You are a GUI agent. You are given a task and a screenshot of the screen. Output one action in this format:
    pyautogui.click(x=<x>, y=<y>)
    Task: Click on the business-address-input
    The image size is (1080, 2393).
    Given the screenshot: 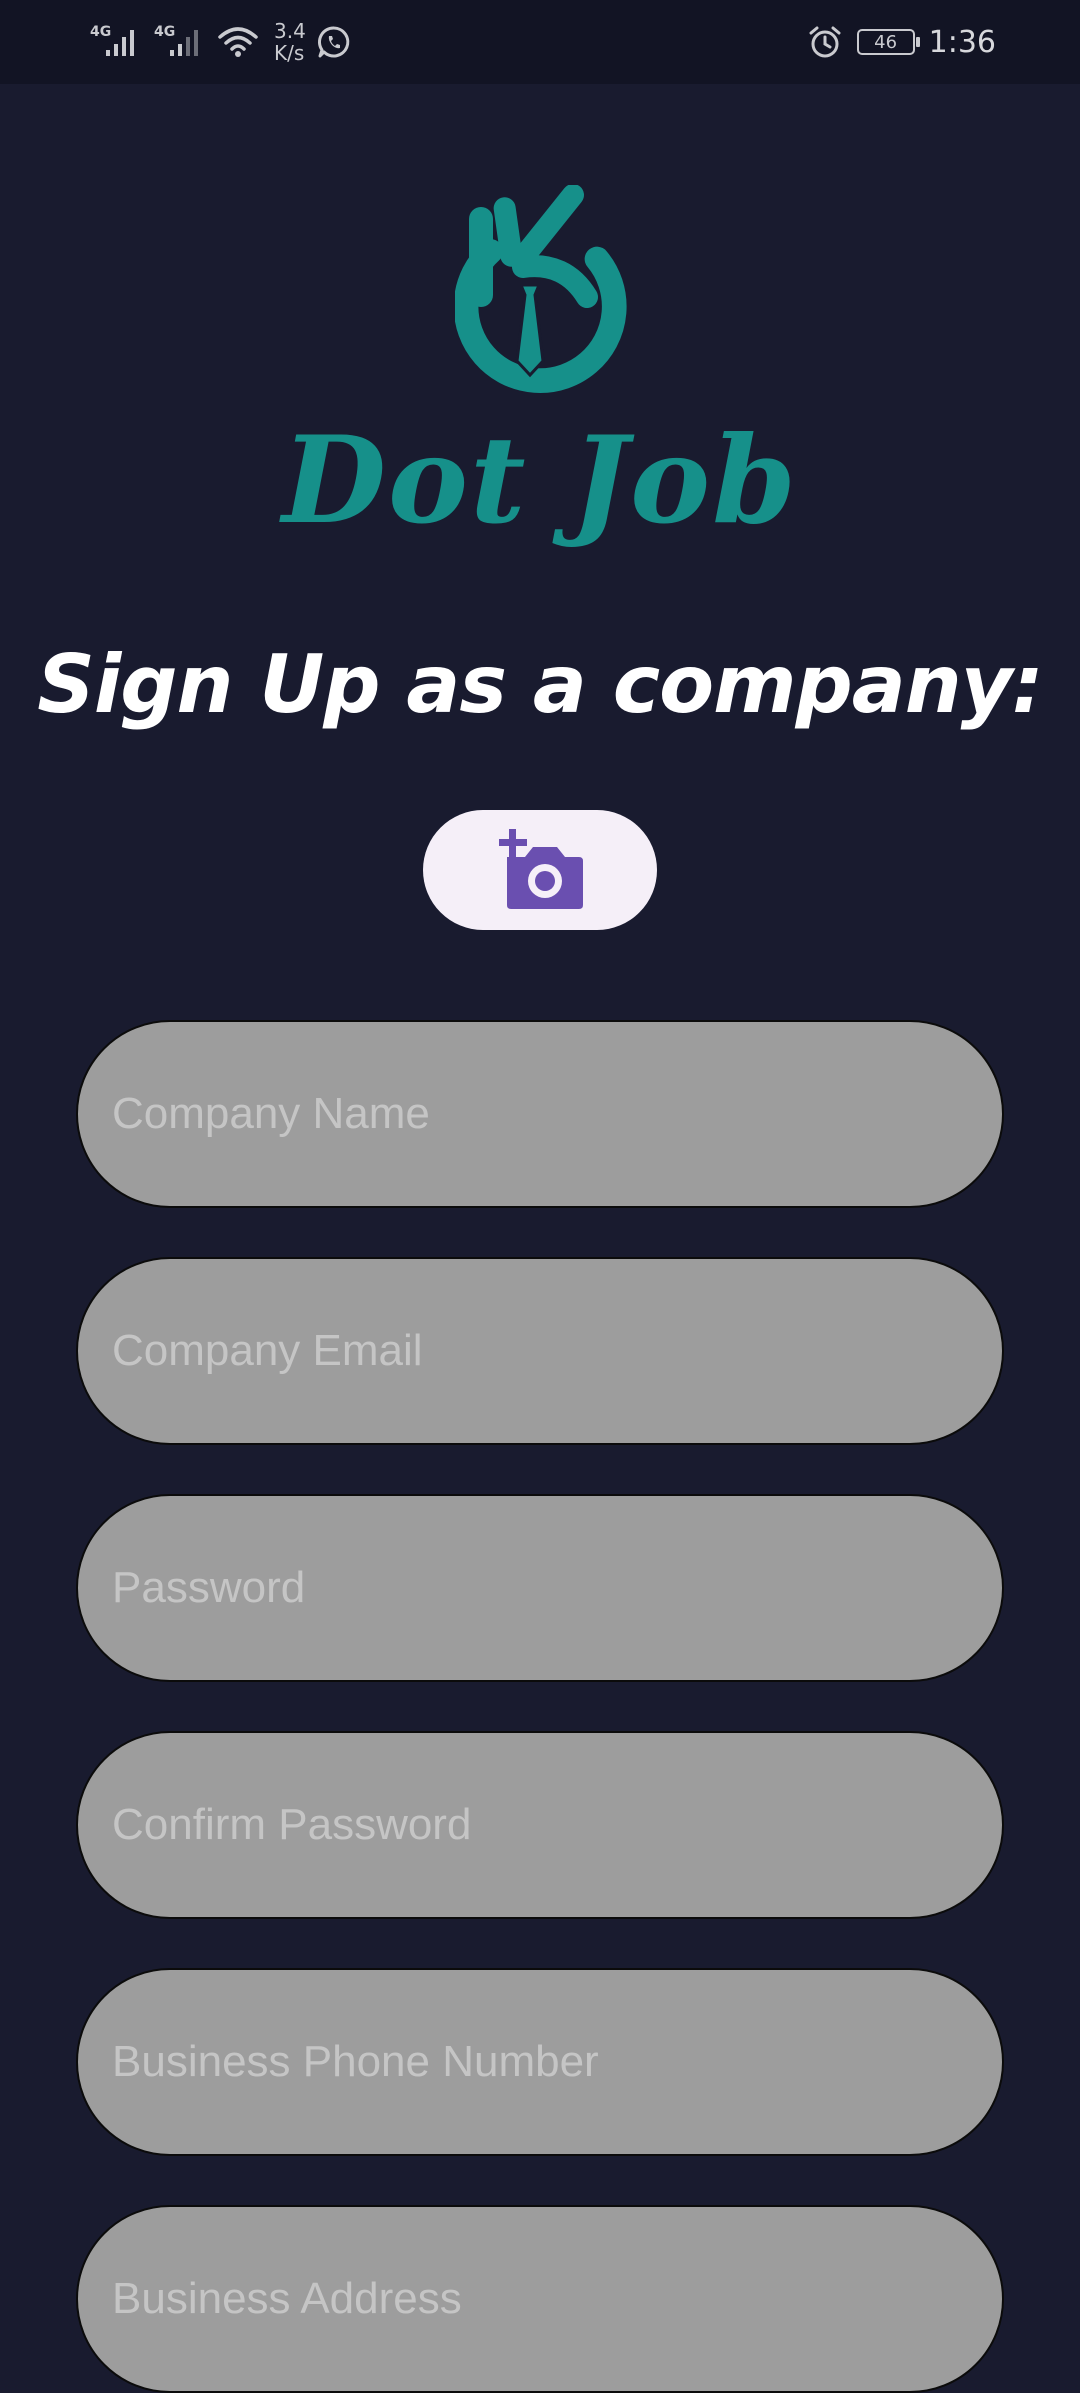 What is the action you would take?
    pyautogui.click(x=540, y=2299)
    